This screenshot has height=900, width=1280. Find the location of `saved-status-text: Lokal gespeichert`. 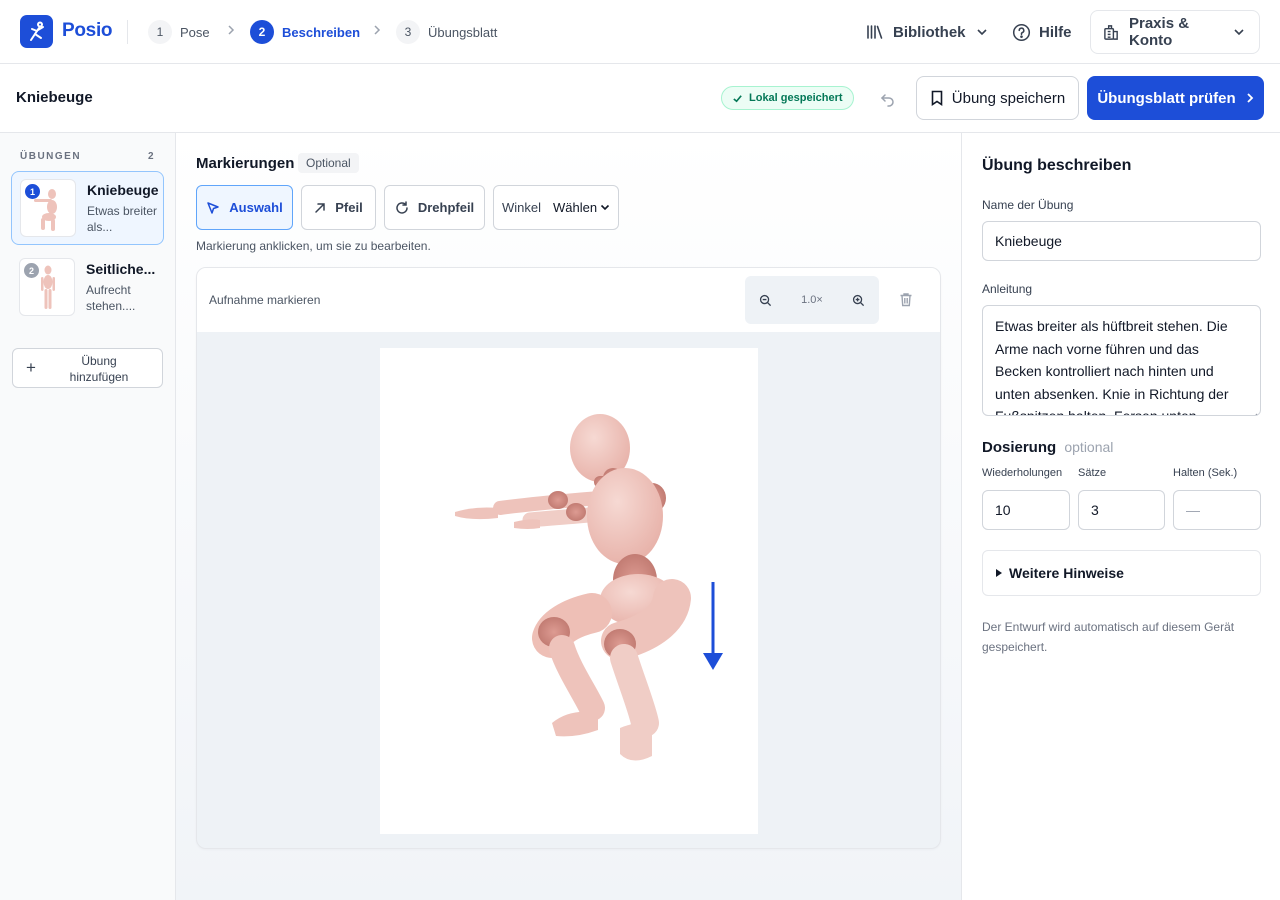

saved-status-text: Lokal gespeichert is located at coordinates (796, 98).